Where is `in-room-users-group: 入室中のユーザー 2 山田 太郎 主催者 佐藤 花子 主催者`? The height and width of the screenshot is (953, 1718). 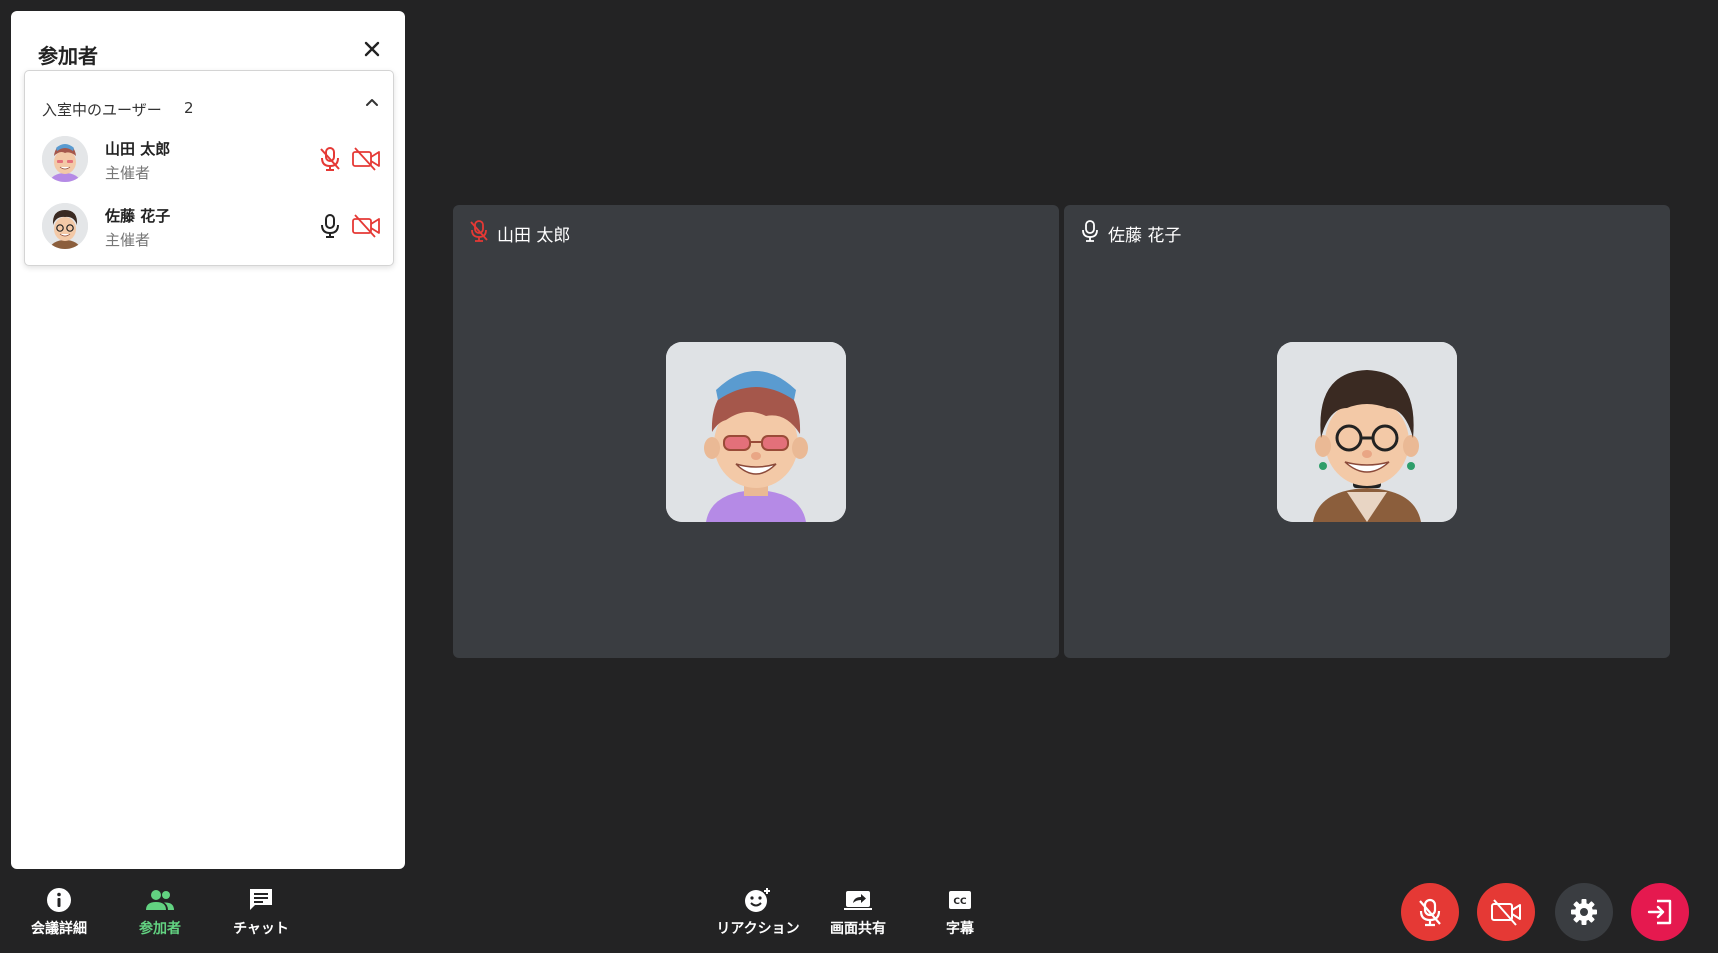 in-room-users-group: 入室中のユーザー 2 山田 太郎 主催者 佐藤 花子 主催者 is located at coordinates (209, 168).